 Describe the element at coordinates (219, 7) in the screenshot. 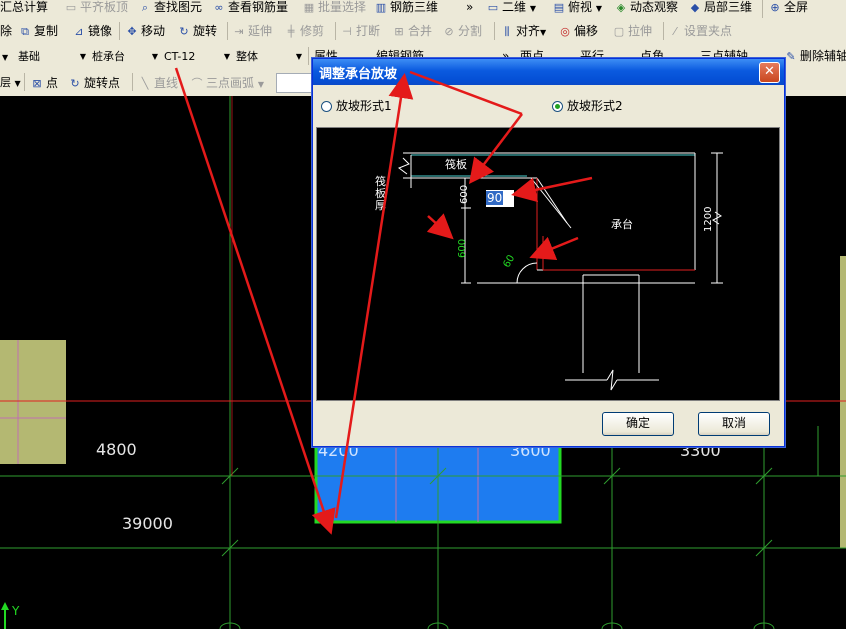

I see `rebar-qty-icon: ∞` at that location.